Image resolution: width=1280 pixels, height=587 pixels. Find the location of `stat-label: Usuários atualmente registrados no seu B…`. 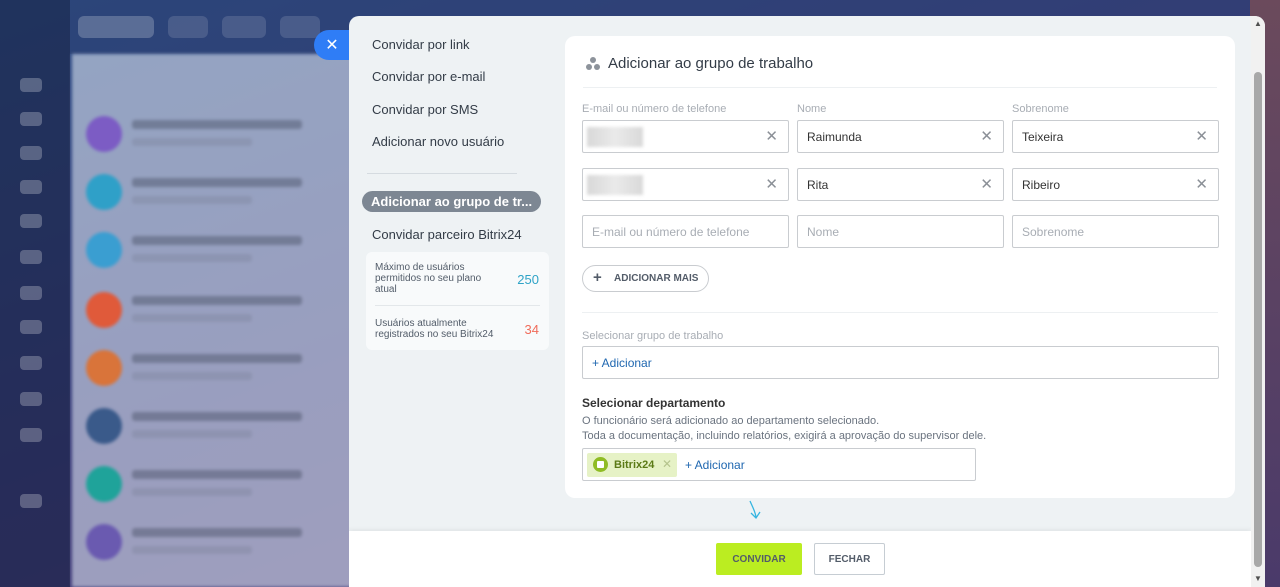

stat-label: Usuários atualmente registrados no seu B… is located at coordinates (434, 329).